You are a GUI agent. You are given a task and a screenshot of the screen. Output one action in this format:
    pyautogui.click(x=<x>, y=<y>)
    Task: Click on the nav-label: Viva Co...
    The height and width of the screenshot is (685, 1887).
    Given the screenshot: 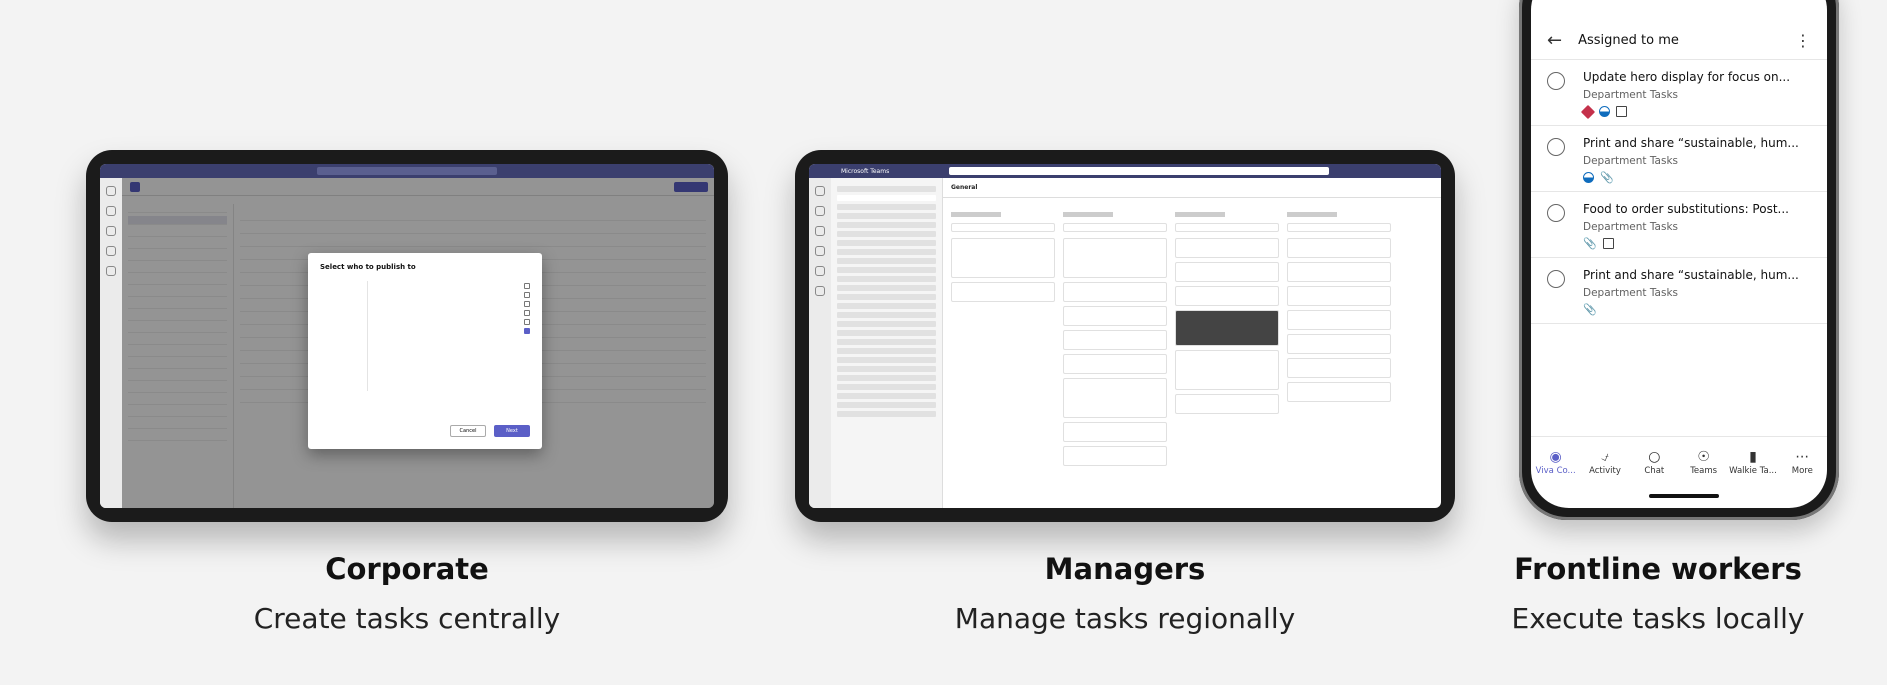 What is the action you would take?
    pyautogui.click(x=1555, y=471)
    